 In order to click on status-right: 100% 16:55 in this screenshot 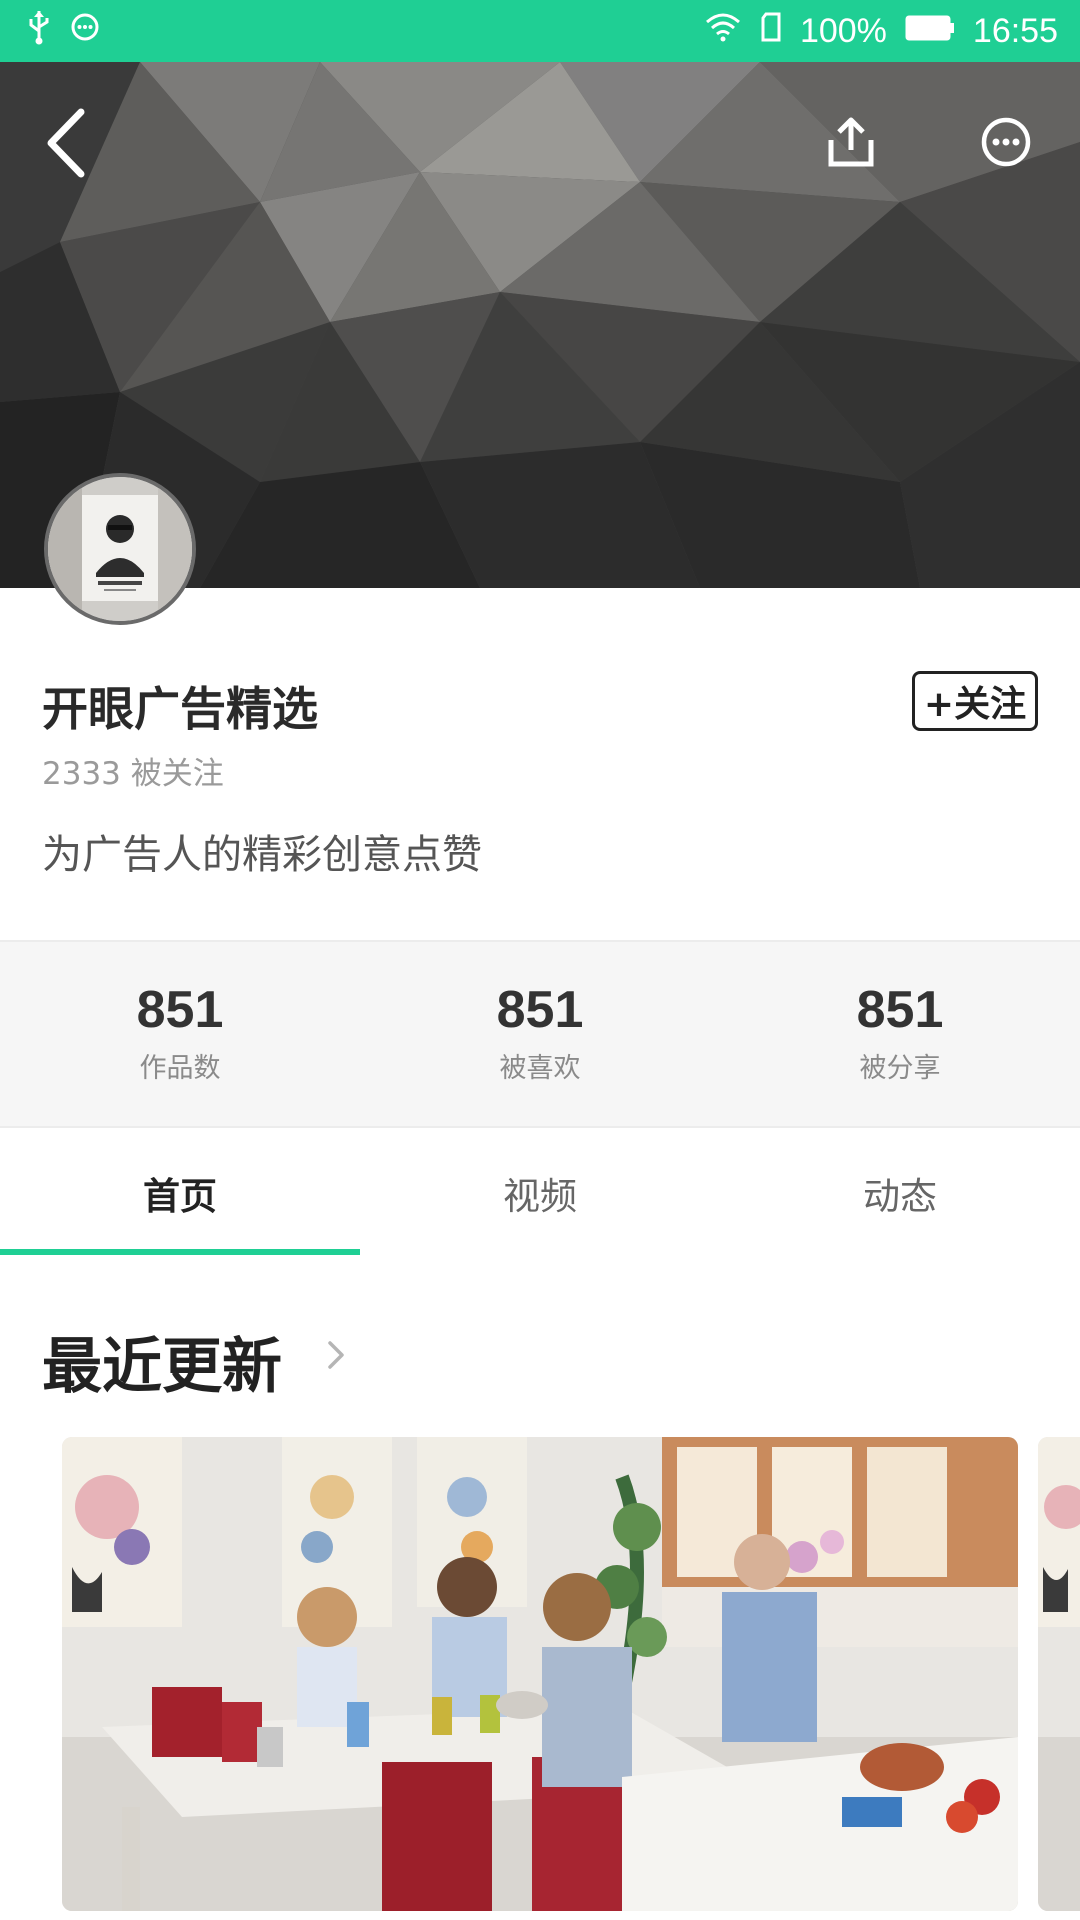, I will do `click(881, 31)`.